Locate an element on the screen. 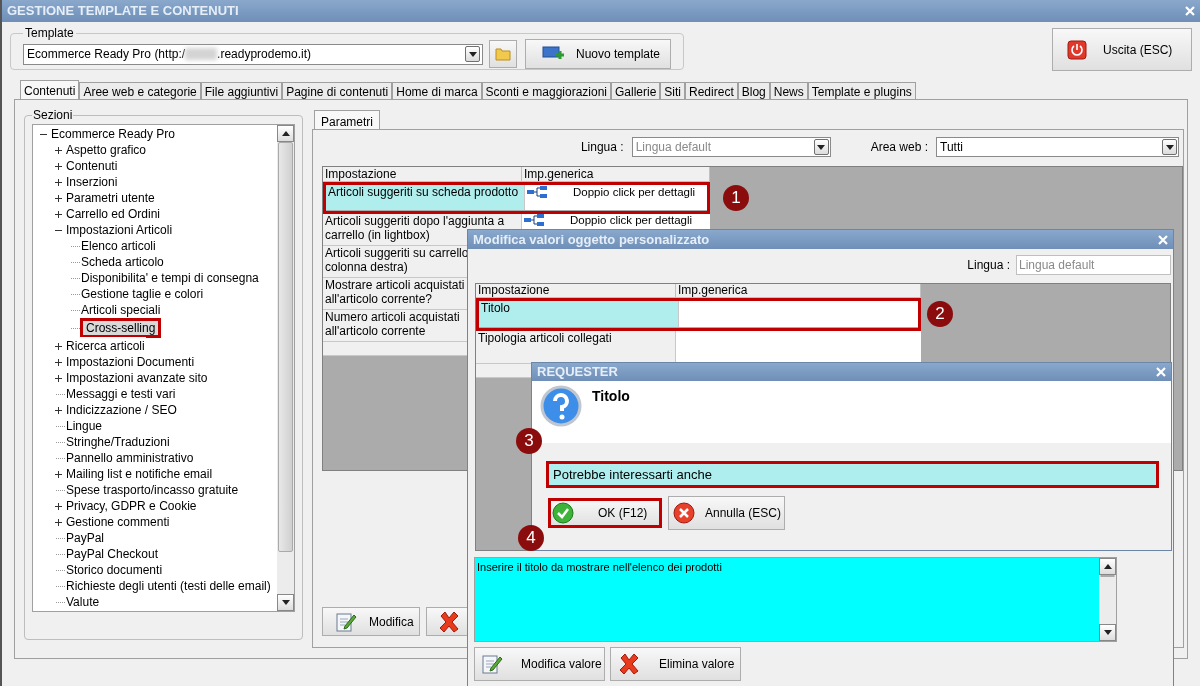 The width and height of the screenshot is (1200, 686). web-area-label: Area web : is located at coordinates (899, 147).